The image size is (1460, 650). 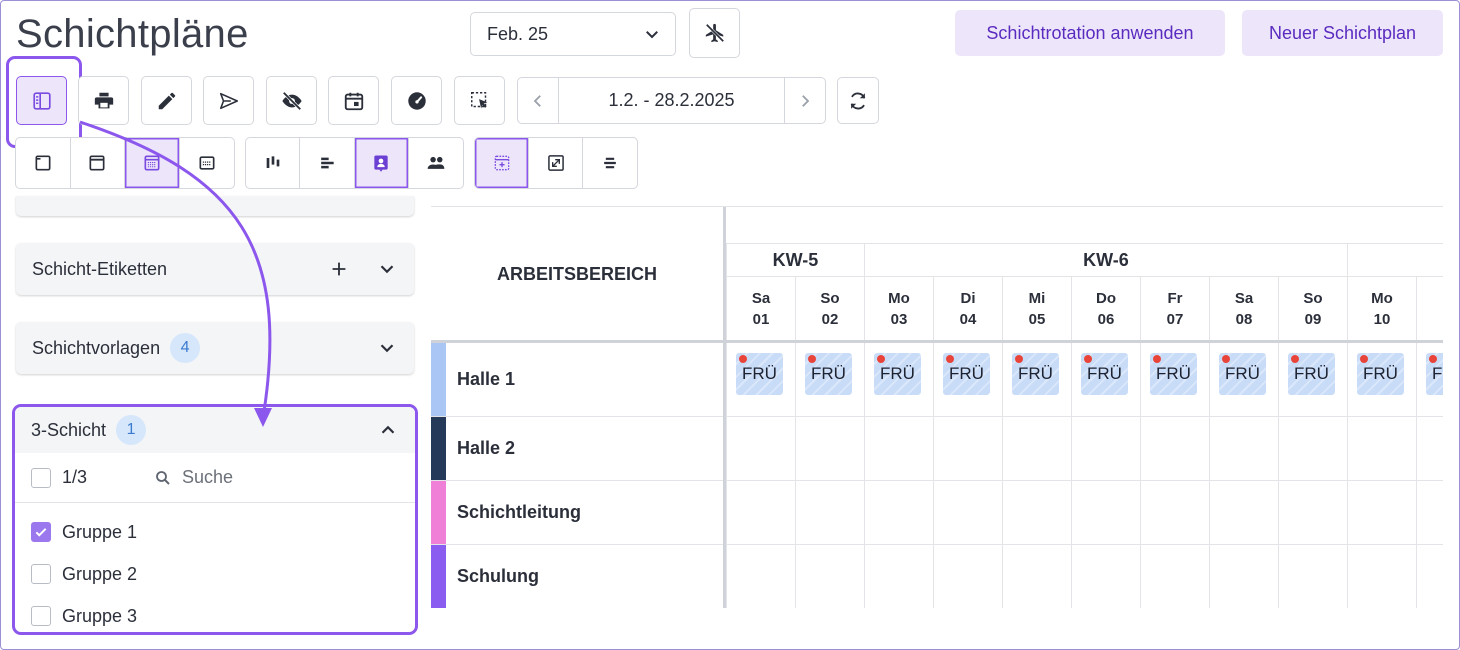 I want to click on display-align-button, so click(x=610, y=163).